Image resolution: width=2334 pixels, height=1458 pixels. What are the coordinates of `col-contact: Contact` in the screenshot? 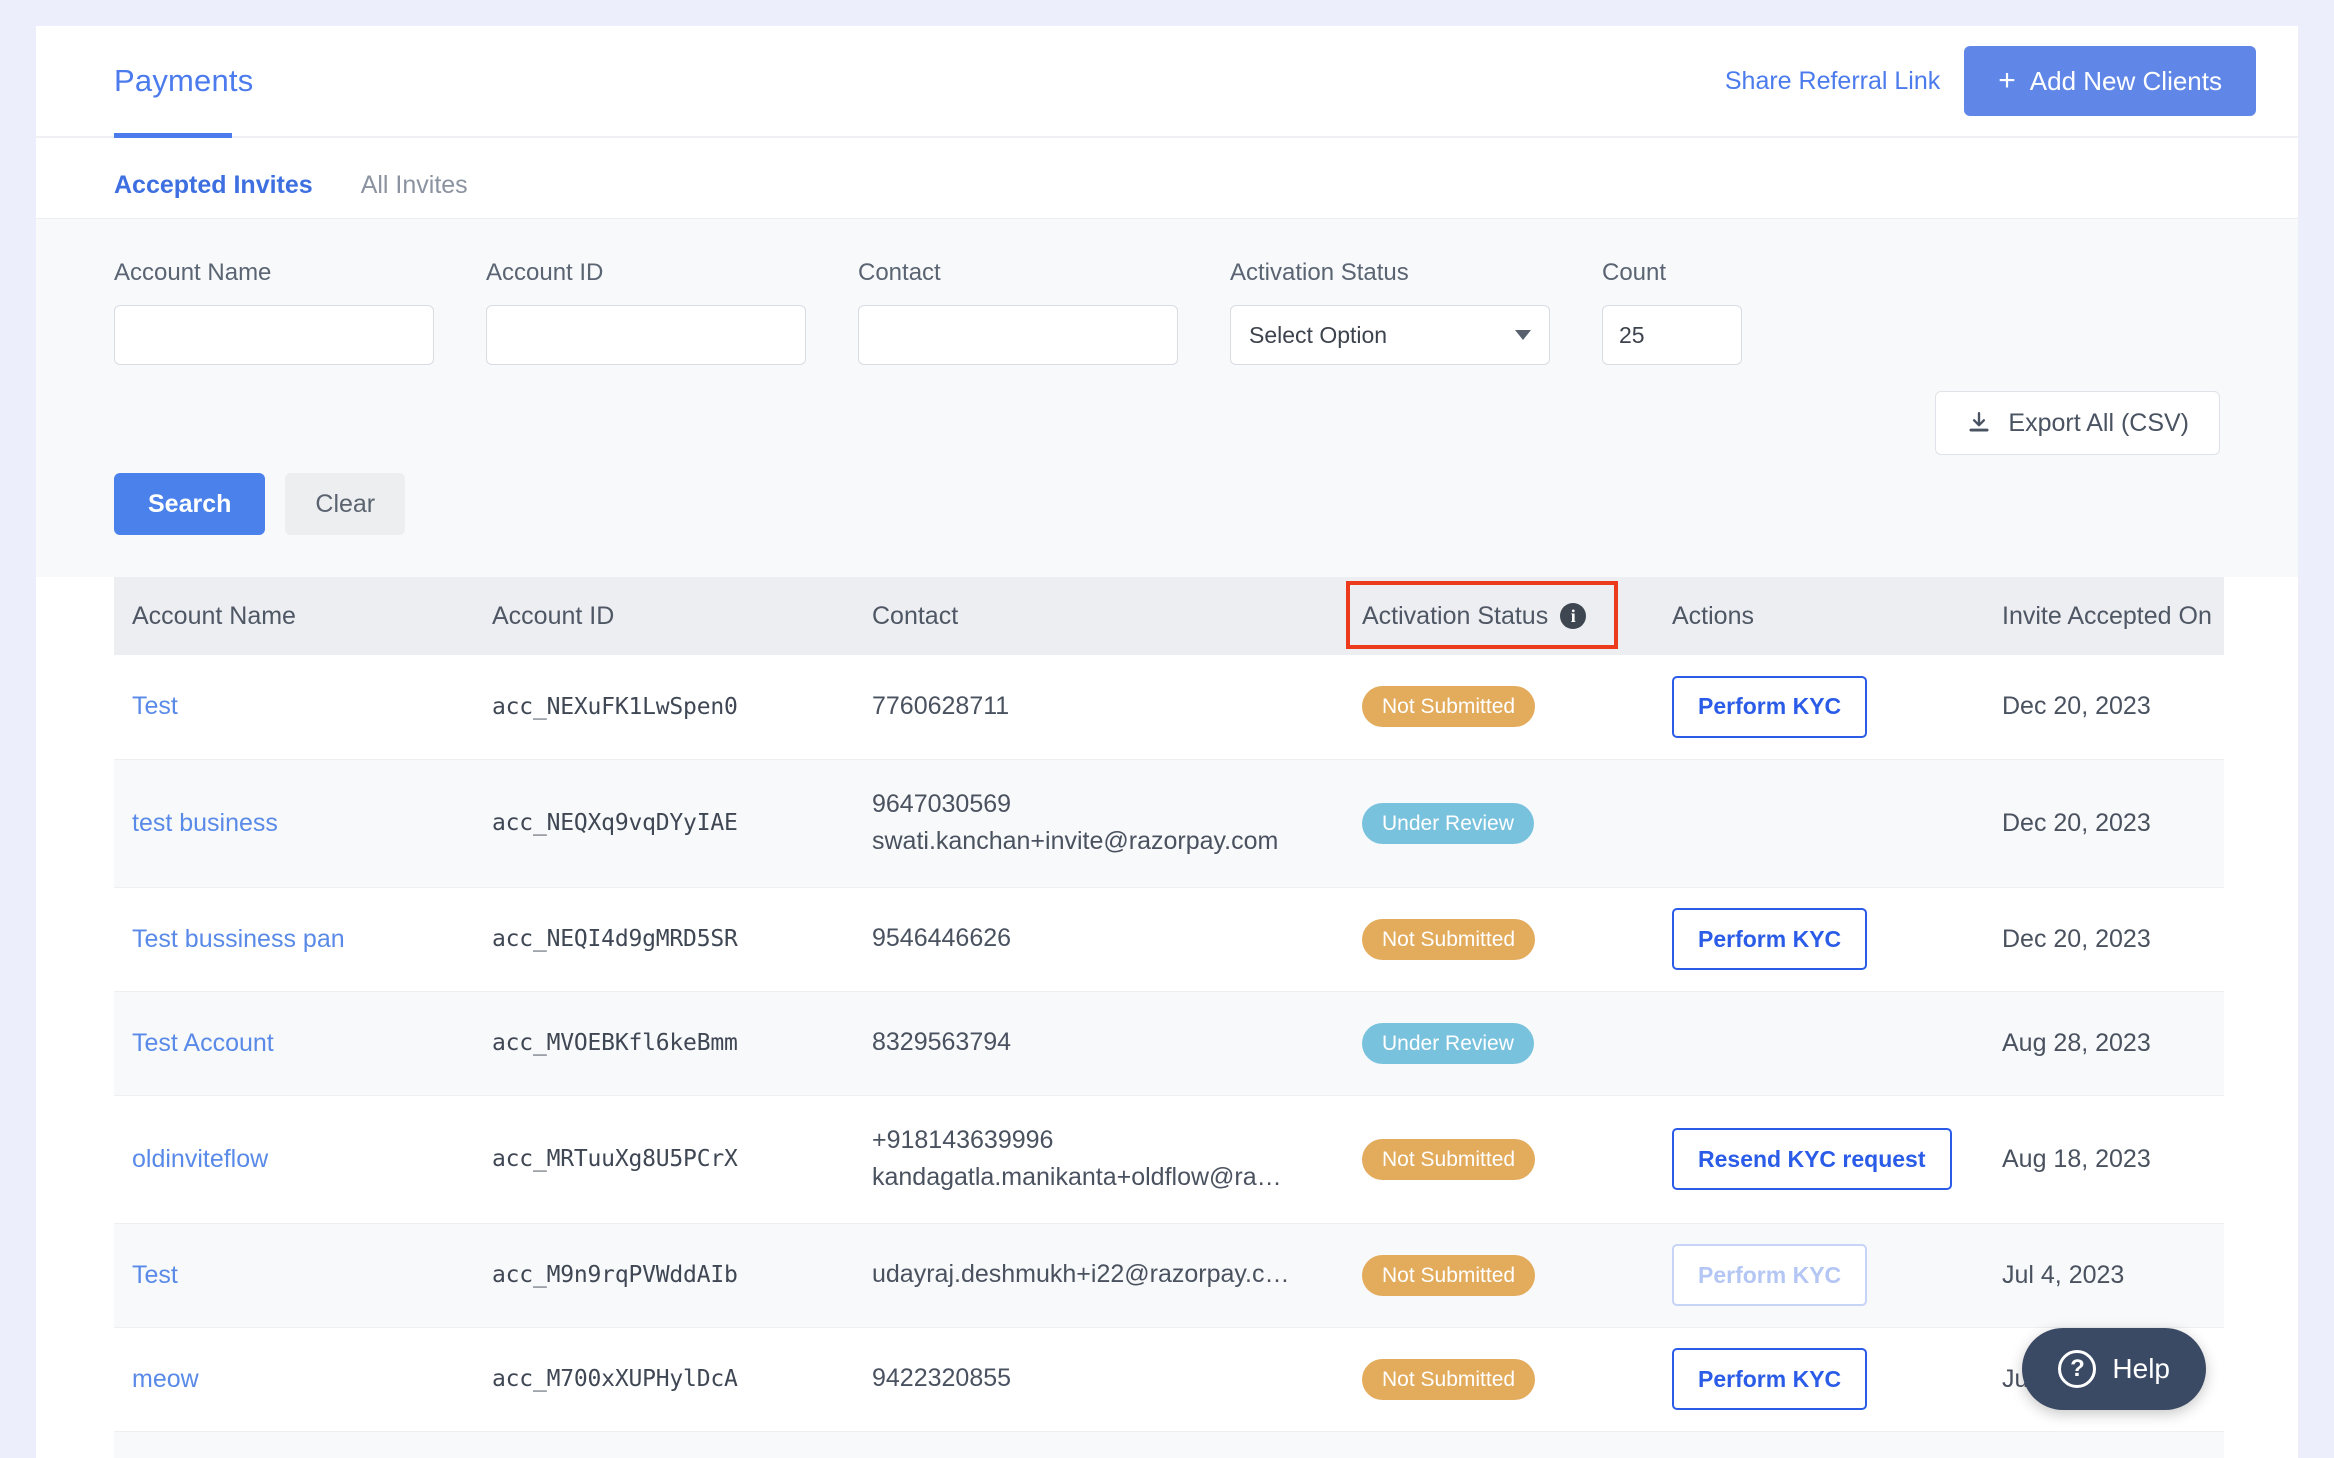 It's located at (1099, 616).